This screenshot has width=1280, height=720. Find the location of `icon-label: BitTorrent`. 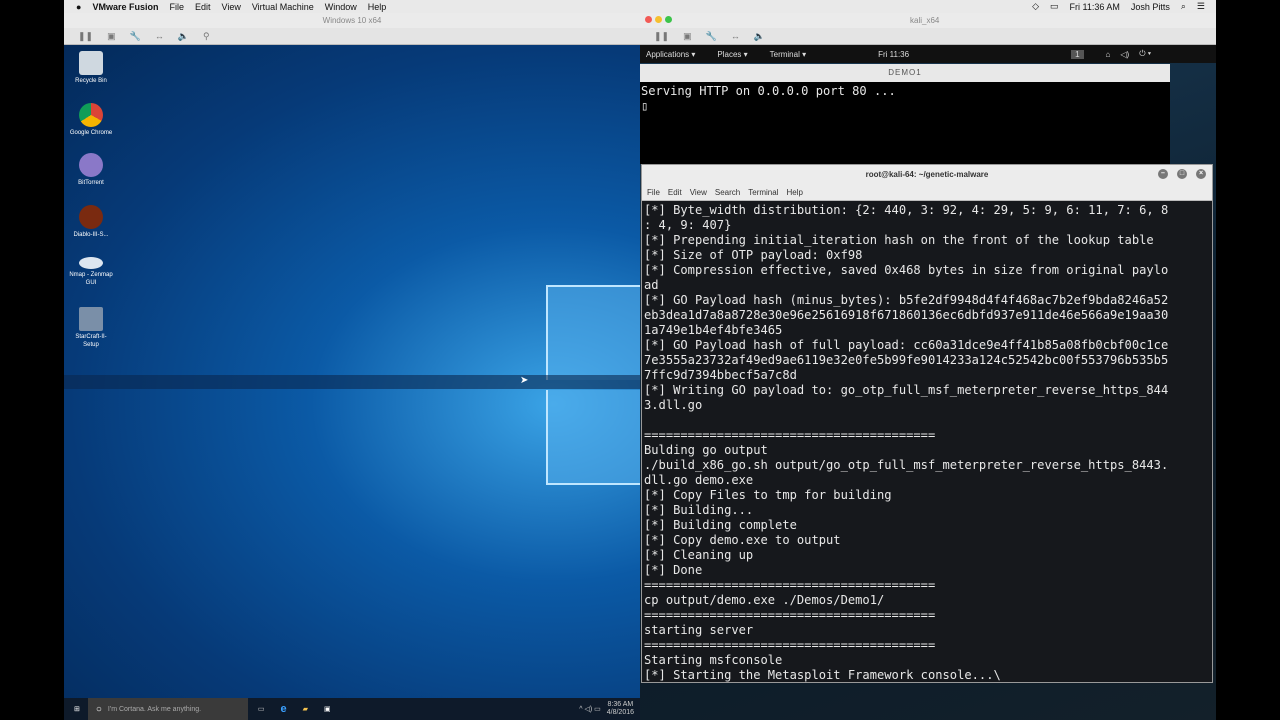

icon-label: BitTorrent is located at coordinates (91, 183).